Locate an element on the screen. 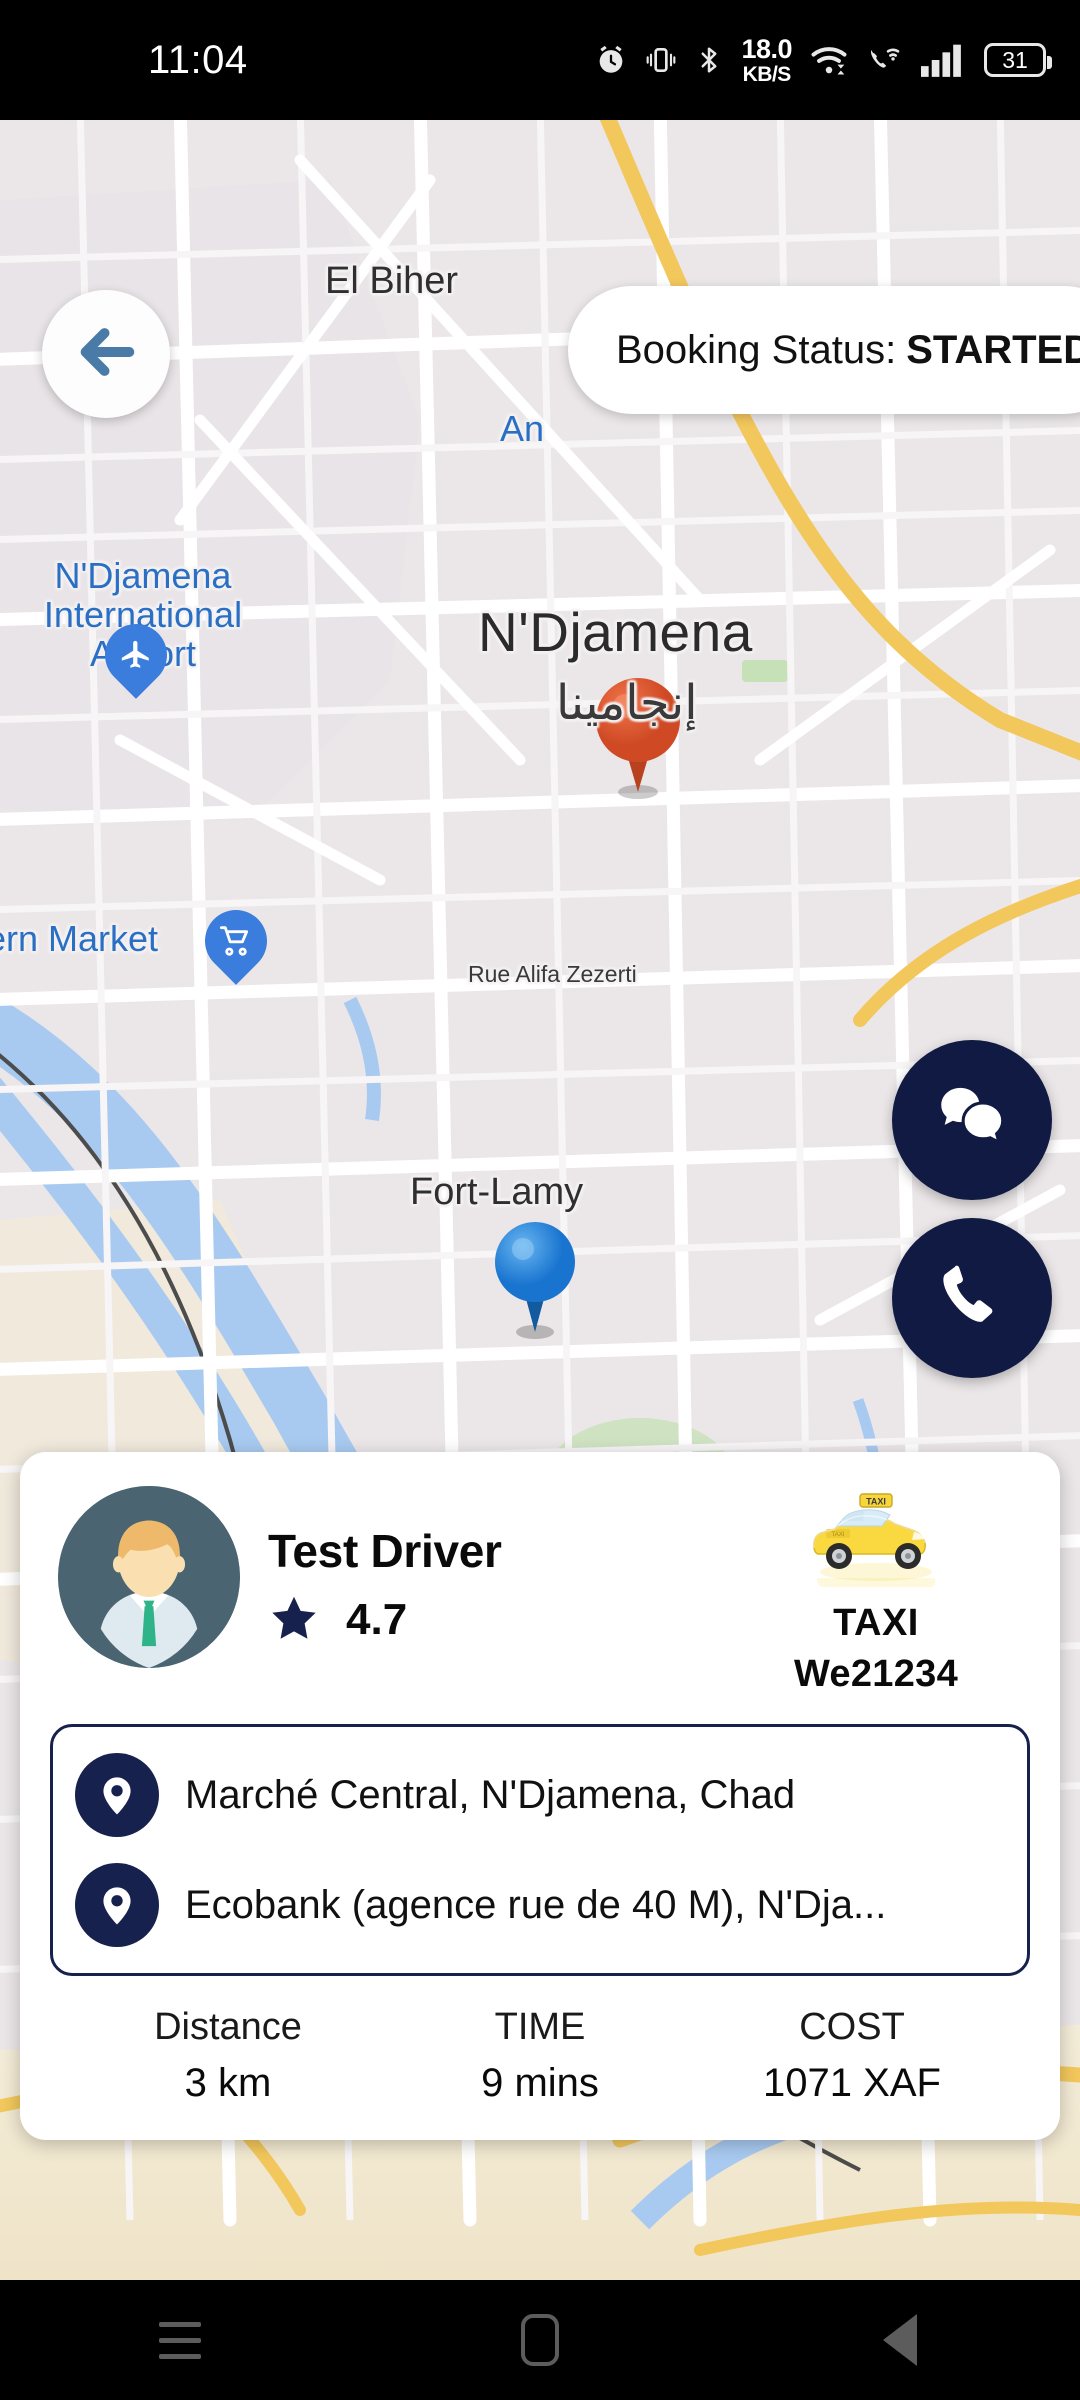 The width and height of the screenshot is (1080, 2400). driver-identity: Test Driver 4.7 is located at coordinates (280, 1577).